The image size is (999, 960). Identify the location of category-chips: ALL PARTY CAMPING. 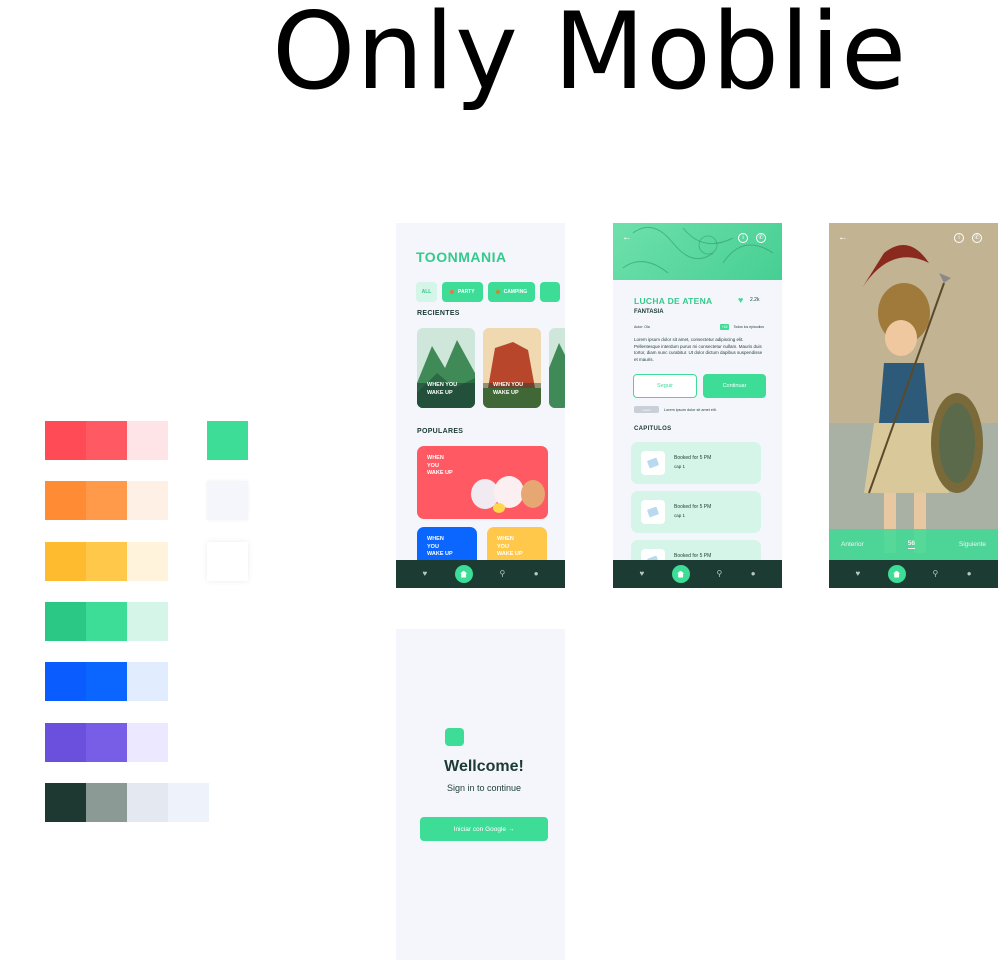
(488, 292).